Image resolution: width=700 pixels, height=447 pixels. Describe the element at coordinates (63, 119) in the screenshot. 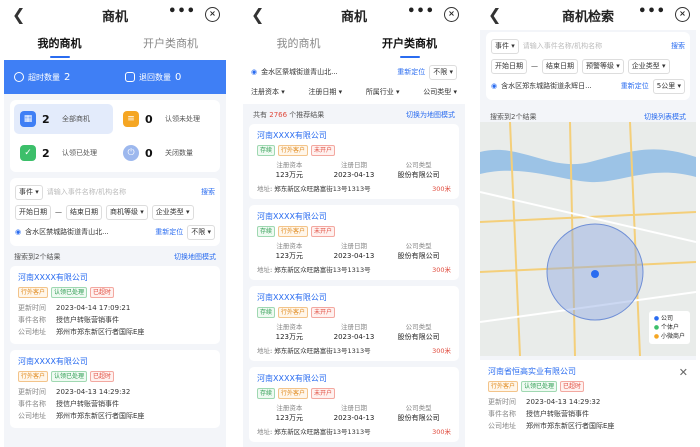

I see `stat-all: ▦ 2 全部商机` at that location.